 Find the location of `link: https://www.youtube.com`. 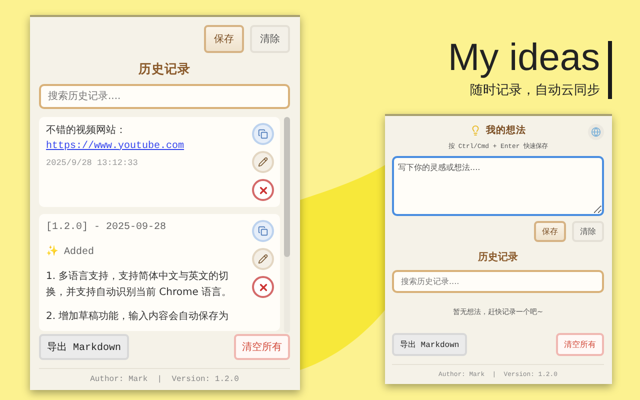

link: https://www.youtube.com is located at coordinates (146, 146).